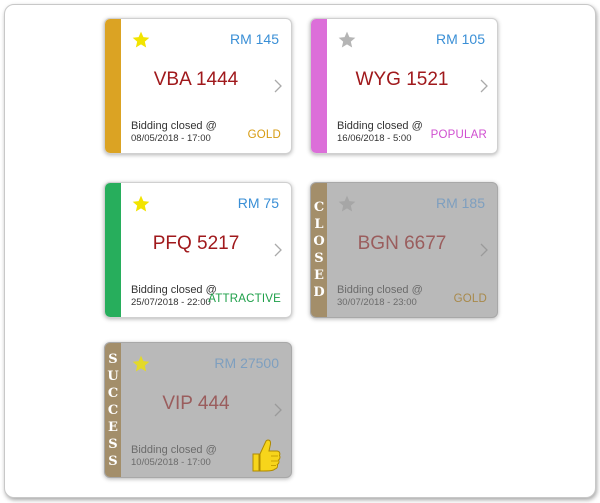  What do you see at coordinates (377, 302) in the screenshot?
I see `bidding-closed-date: 30/07/2018 - 23:00` at bounding box center [377, 302].